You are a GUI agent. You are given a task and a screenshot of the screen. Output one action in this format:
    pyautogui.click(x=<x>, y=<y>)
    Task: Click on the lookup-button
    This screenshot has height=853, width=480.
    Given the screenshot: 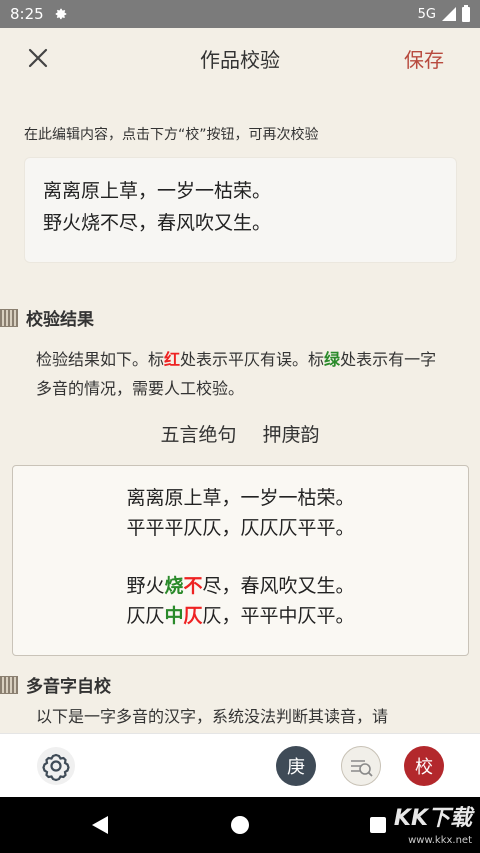 What is the action you would take?
    pyautogui.click(x=361, y=766)
    